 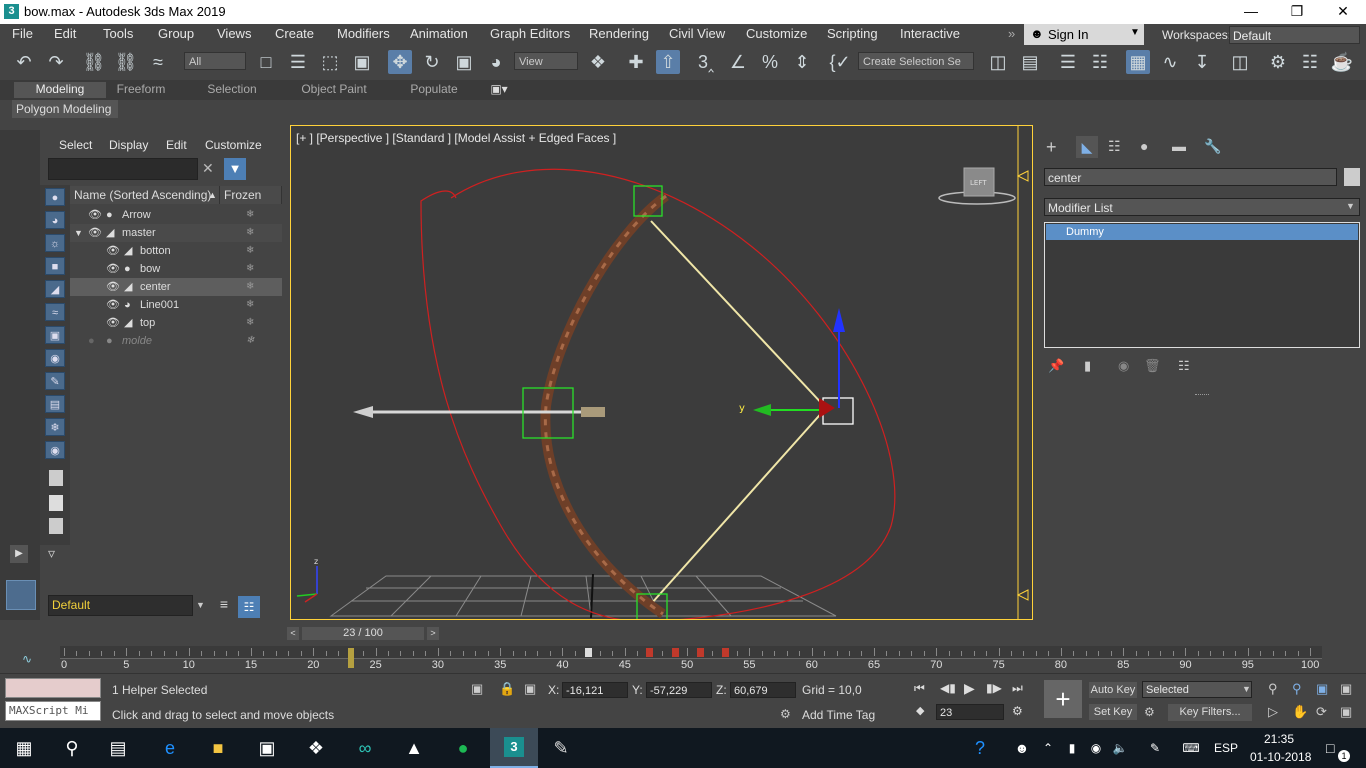 I want to click on ribbon-panel-polygon-modeling: Polygon Modeling, so click(x=65, y=109).